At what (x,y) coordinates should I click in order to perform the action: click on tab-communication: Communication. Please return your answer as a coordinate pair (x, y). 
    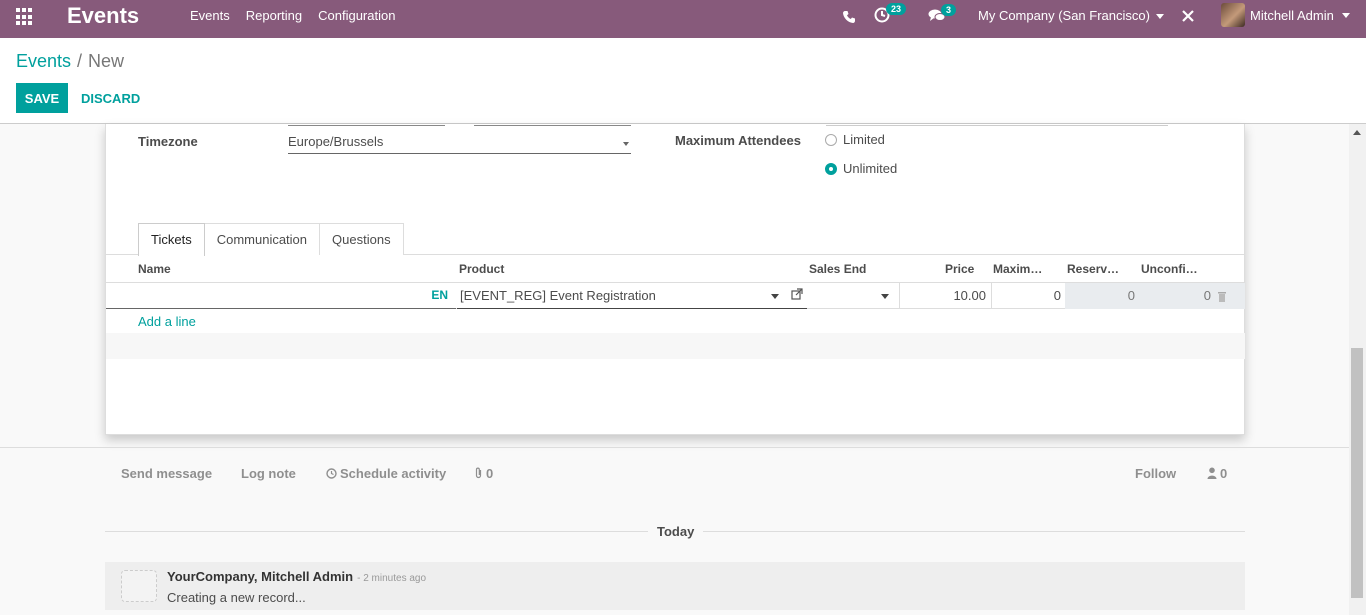
    Looking at the image, I should click on (262, 239).